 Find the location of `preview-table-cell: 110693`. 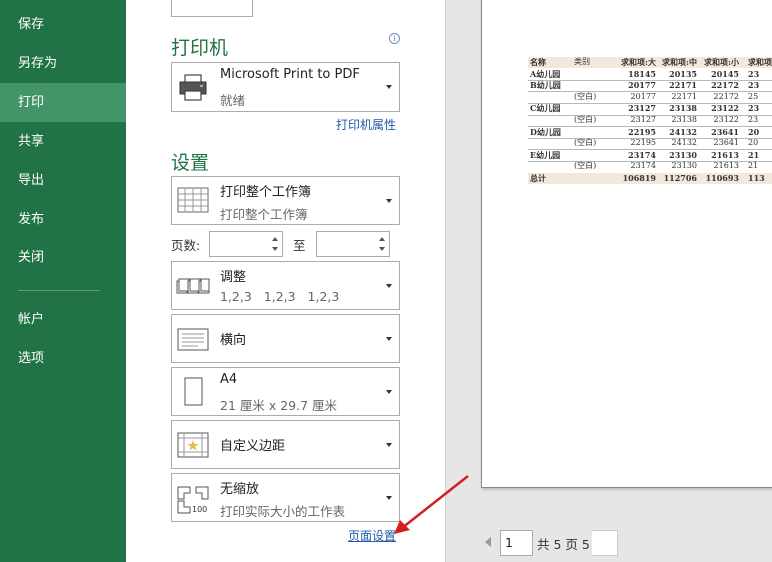

preview-table-cell: 110693 is located at coordinates (722, 178).